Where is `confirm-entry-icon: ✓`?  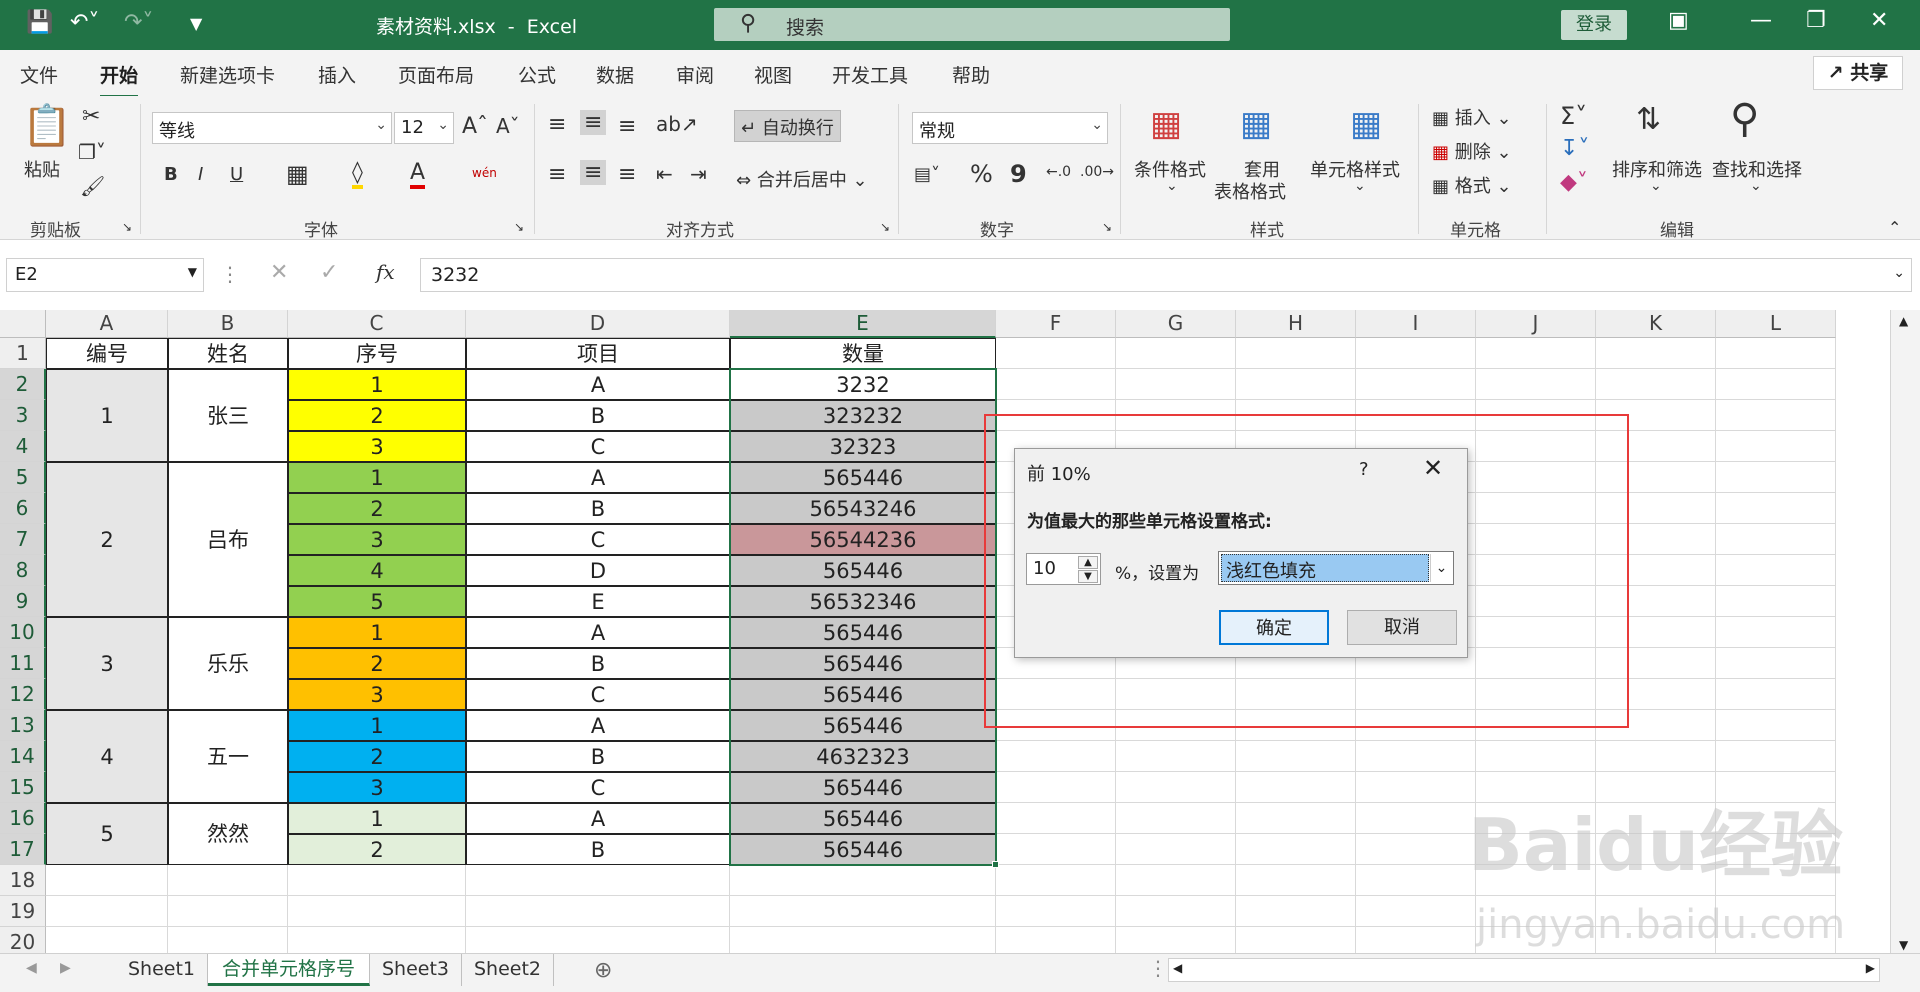
confirm-entry-icon: ✓ is located at coordinates (329, 272).